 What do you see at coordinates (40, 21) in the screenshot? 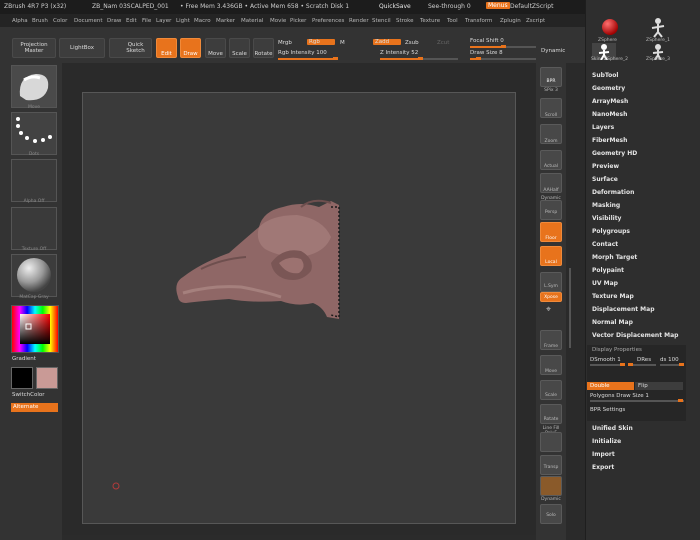
I see `menu-brush: Brush` at bounding box center [40, 21].